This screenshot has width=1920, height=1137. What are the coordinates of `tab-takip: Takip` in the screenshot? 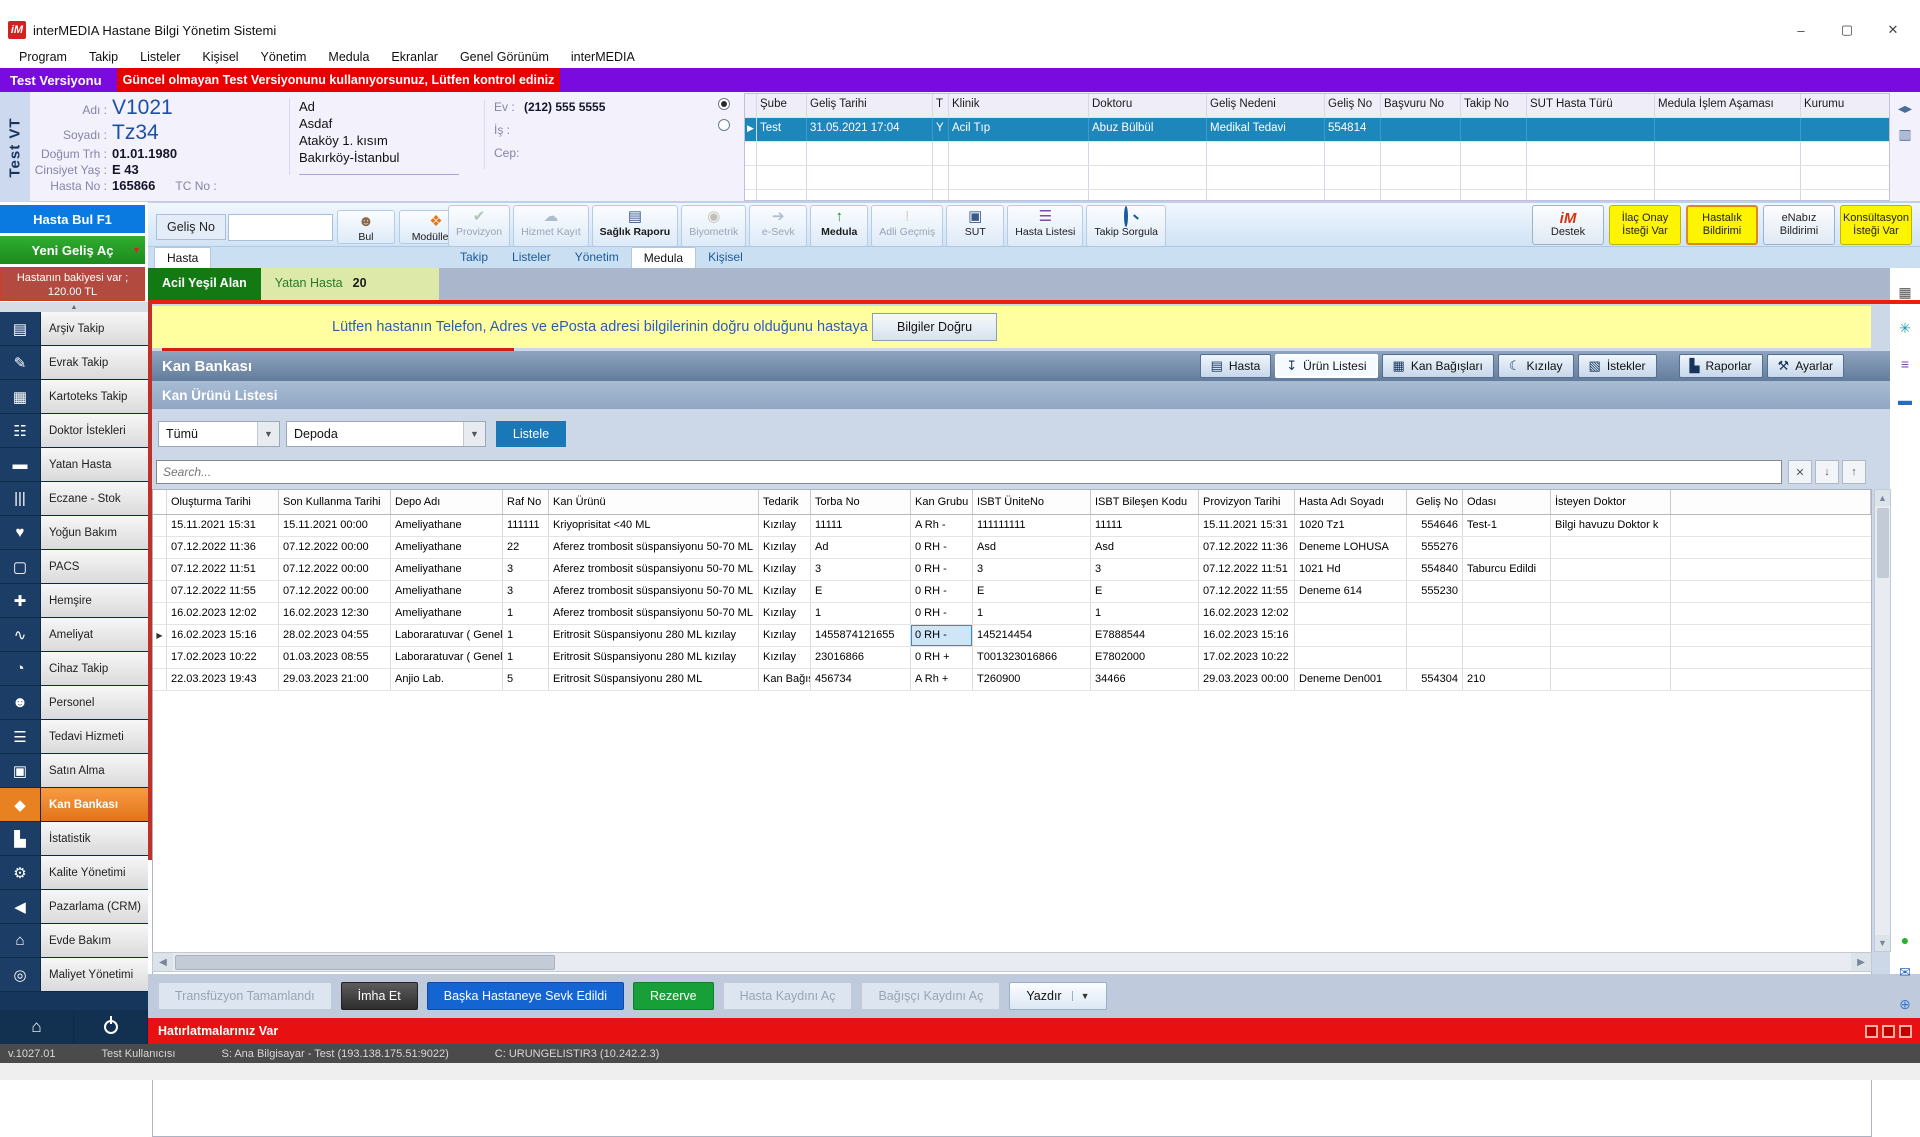 It's located at (474, 258).